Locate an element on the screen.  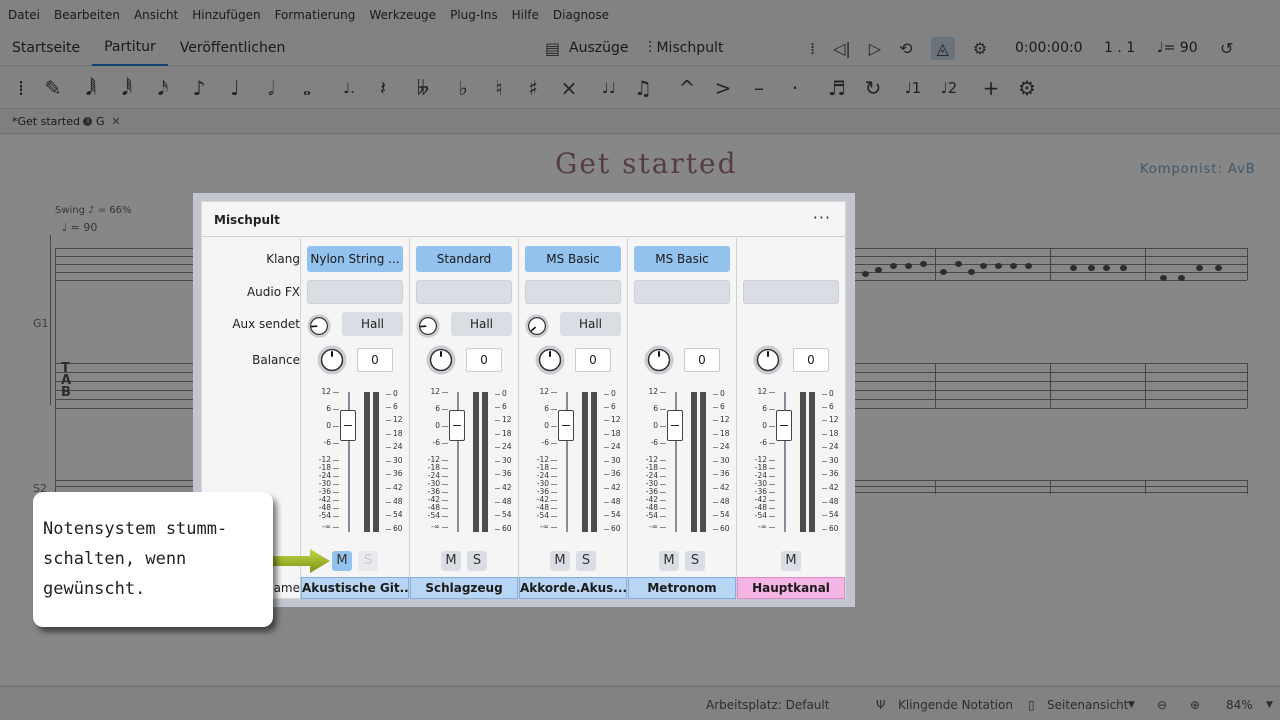
meter-tick-label: 12 is located at coordinates (830, 420).